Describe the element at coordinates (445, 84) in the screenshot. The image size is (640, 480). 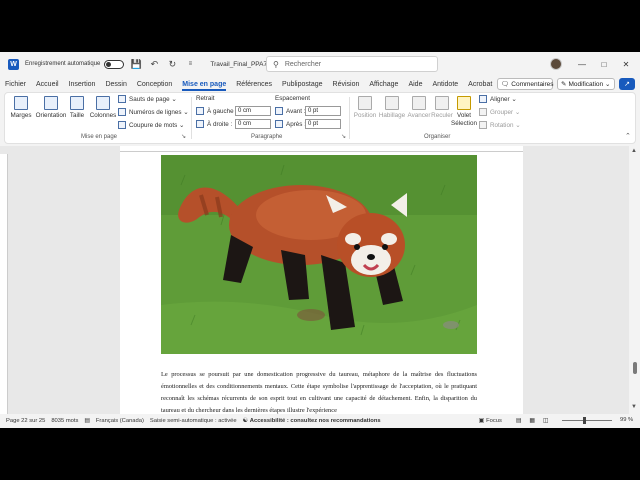
I see `tab-antidote: Antidote` at that location.